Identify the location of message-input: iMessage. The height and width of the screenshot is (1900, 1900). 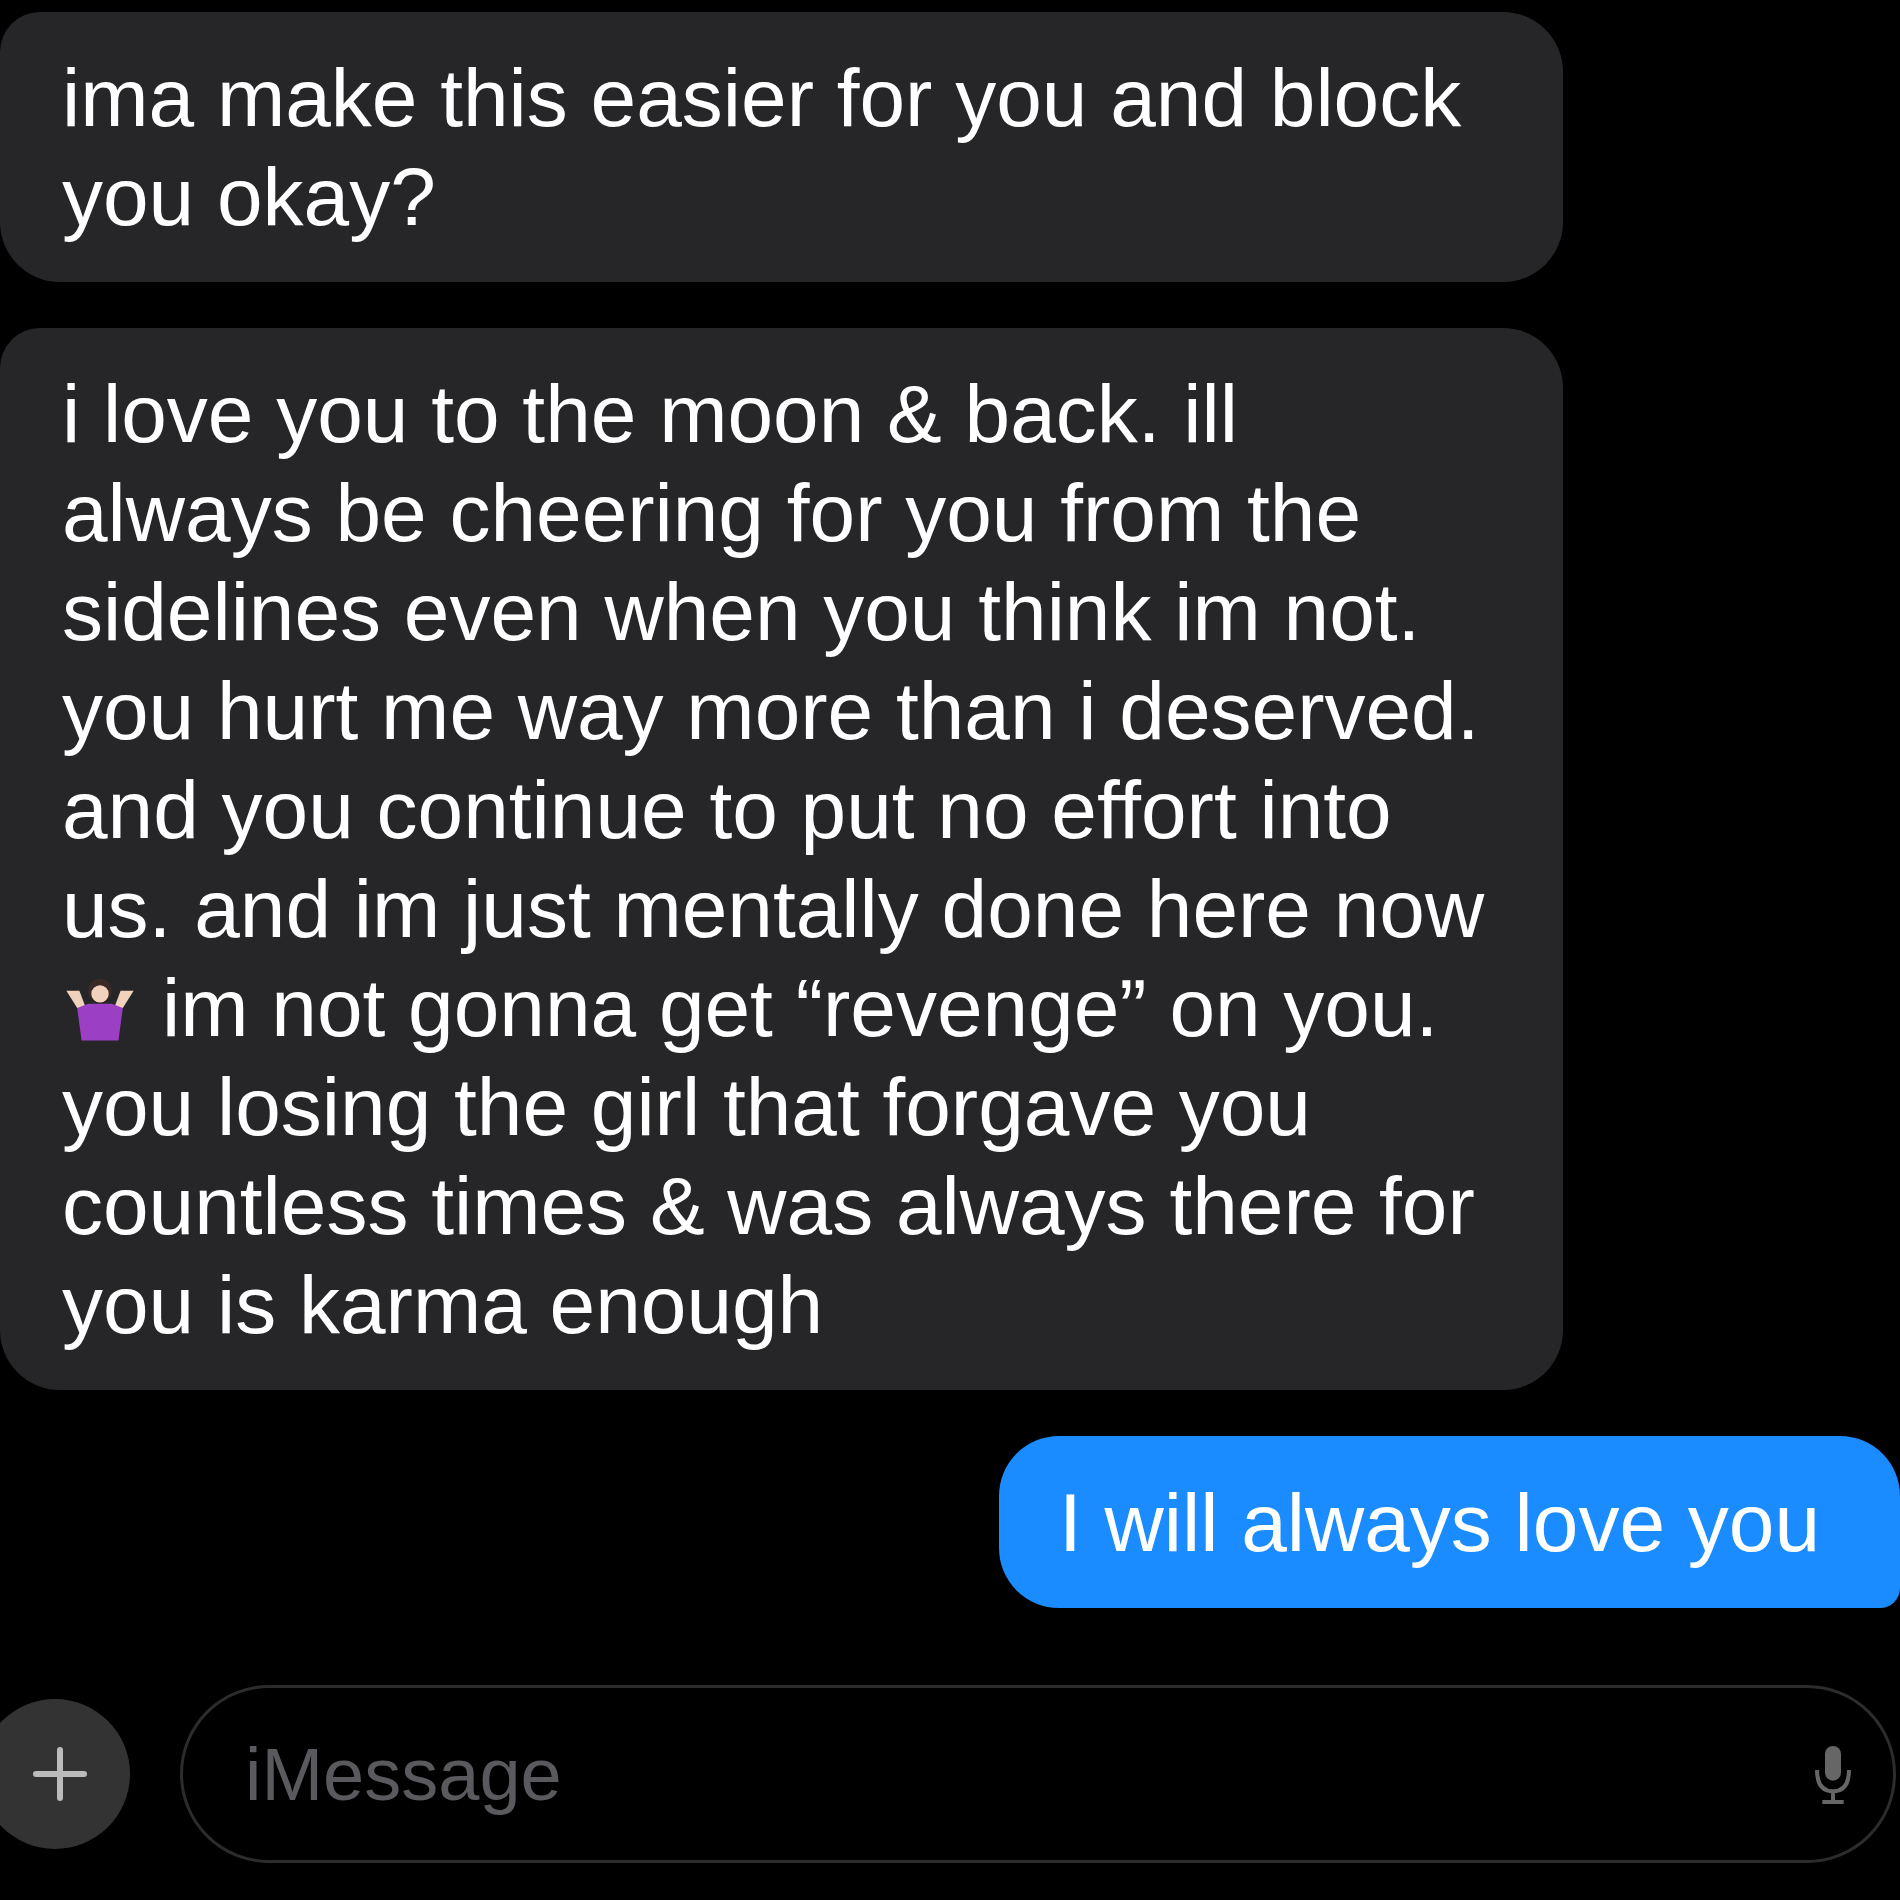
(1028, 1774).